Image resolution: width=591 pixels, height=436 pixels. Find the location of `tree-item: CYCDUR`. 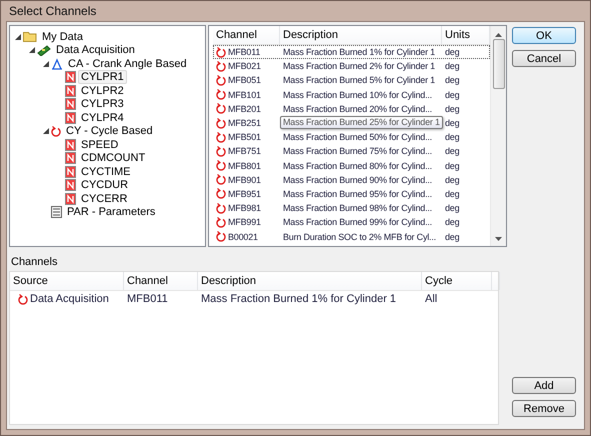

tree-item: CYCDUR is located at coordinates (105, 185).